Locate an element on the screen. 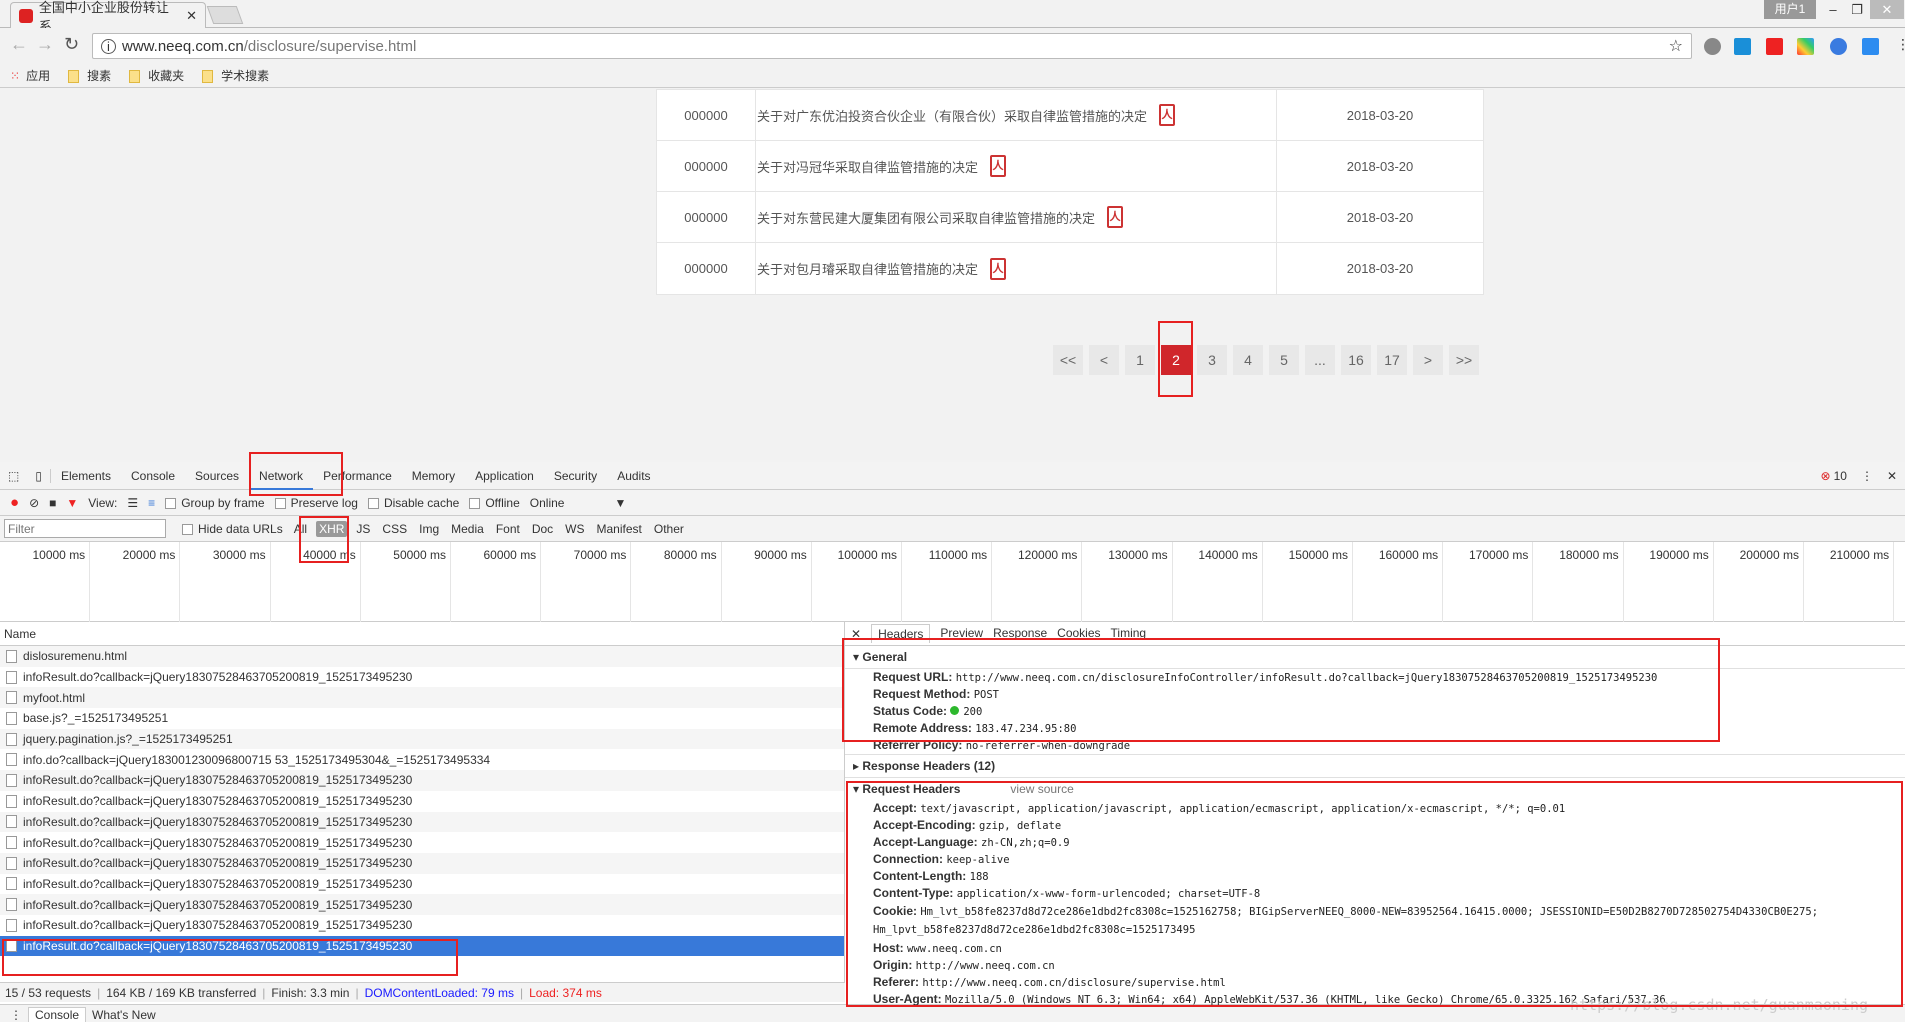  view-source-link: view source is located at coordinates (1041, 789).